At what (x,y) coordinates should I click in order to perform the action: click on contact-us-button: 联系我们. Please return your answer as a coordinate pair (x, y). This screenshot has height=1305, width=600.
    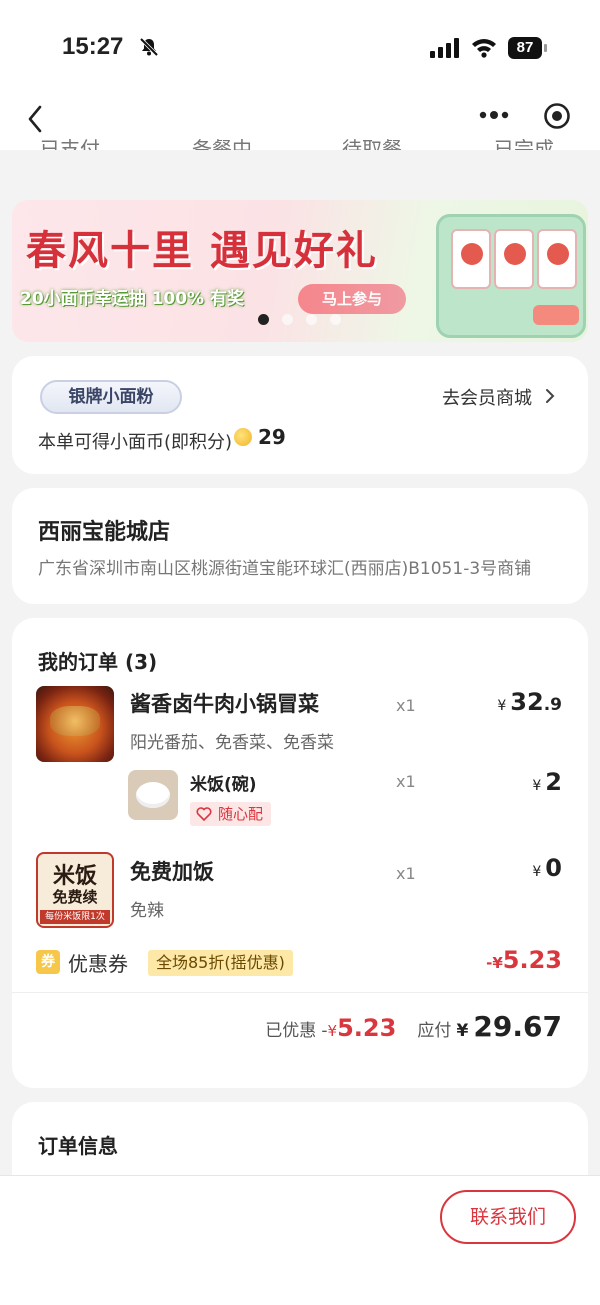
    Looking at the image, I should click on (508, 1217).